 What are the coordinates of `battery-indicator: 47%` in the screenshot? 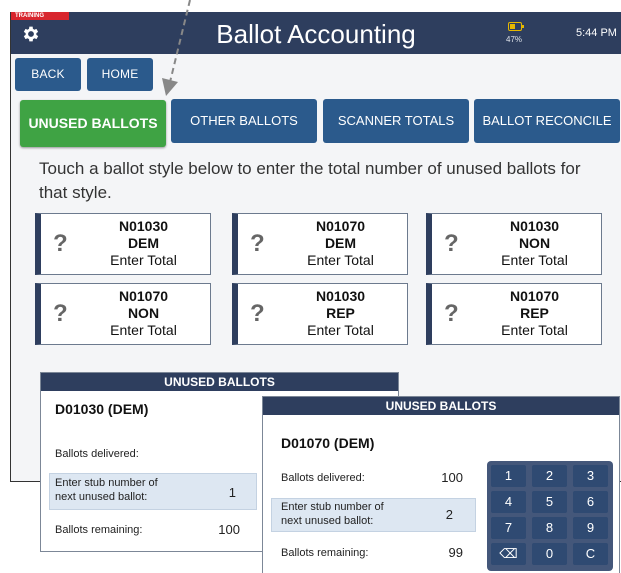 It's located at (521, 37).